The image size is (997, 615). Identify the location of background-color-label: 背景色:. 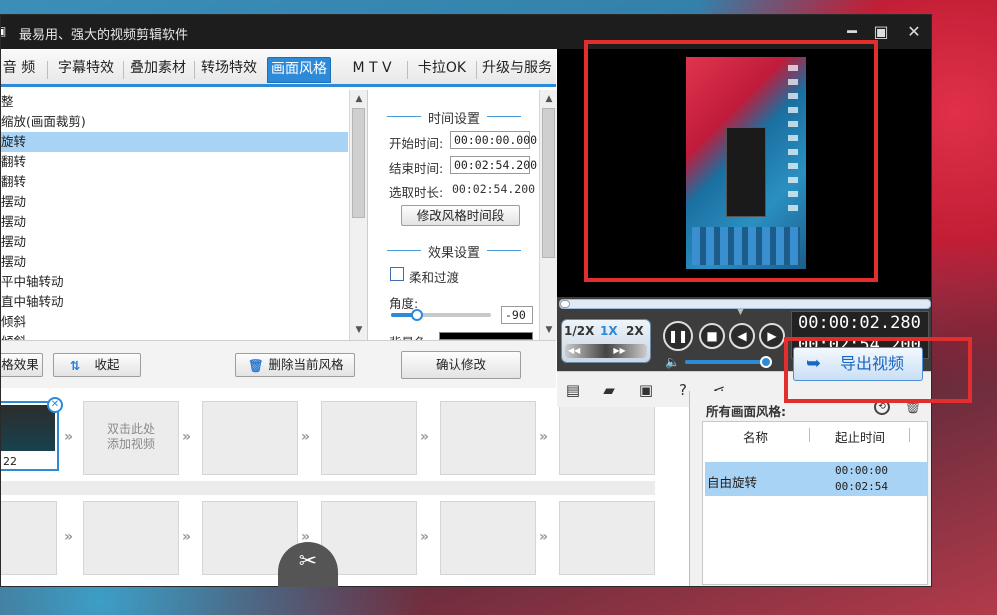
(410, 336).